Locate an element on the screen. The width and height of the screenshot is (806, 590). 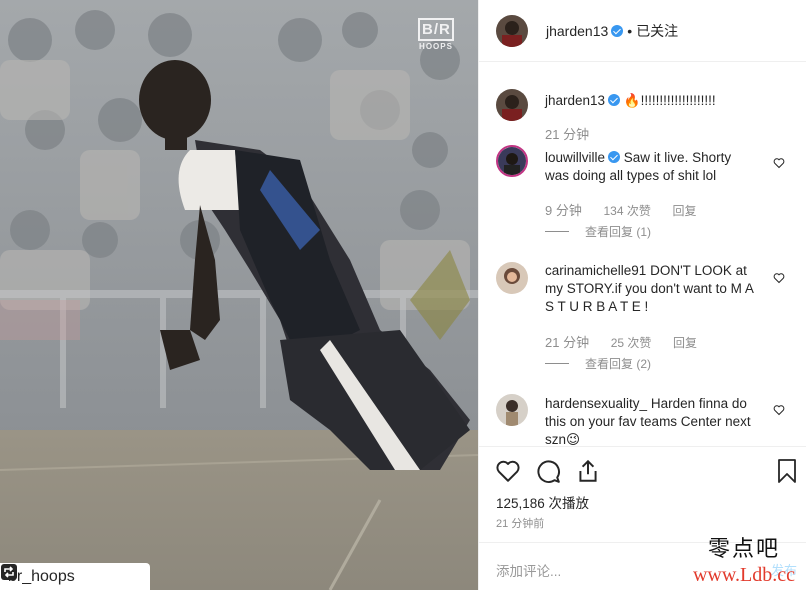
comment-meta: 21 分钟 25 次赞 回复 is located at coordinates (630, 341).